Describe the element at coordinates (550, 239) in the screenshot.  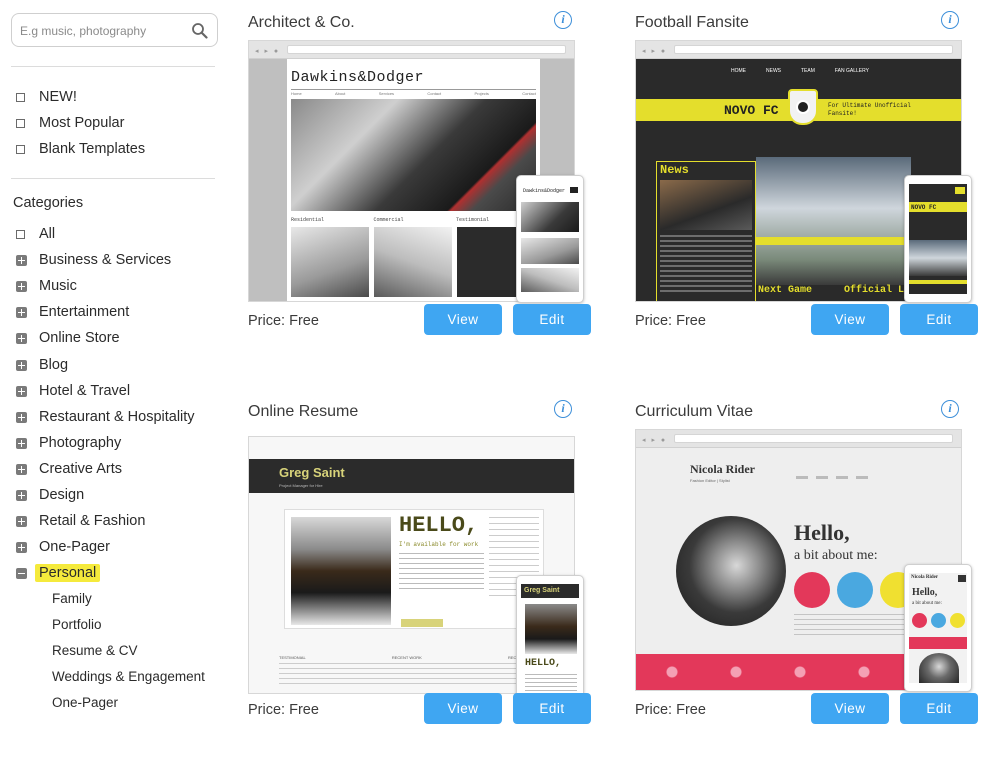
I see `mobile-preview: Dawkins&Dodger` at that location.